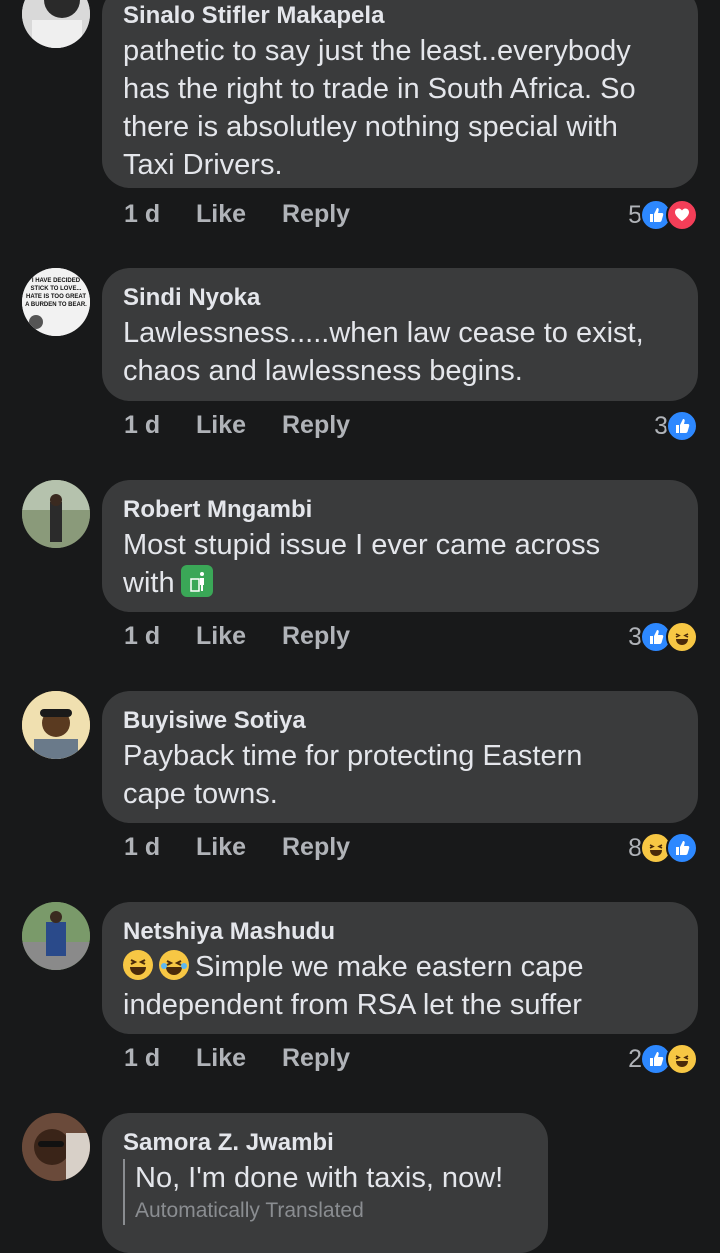 The image size is (720, 1253). What do you see at coordinates (174, 965) in the screenshot?
I see `tears-of-joy-emoji-icon` at bounding box center [174, 965].